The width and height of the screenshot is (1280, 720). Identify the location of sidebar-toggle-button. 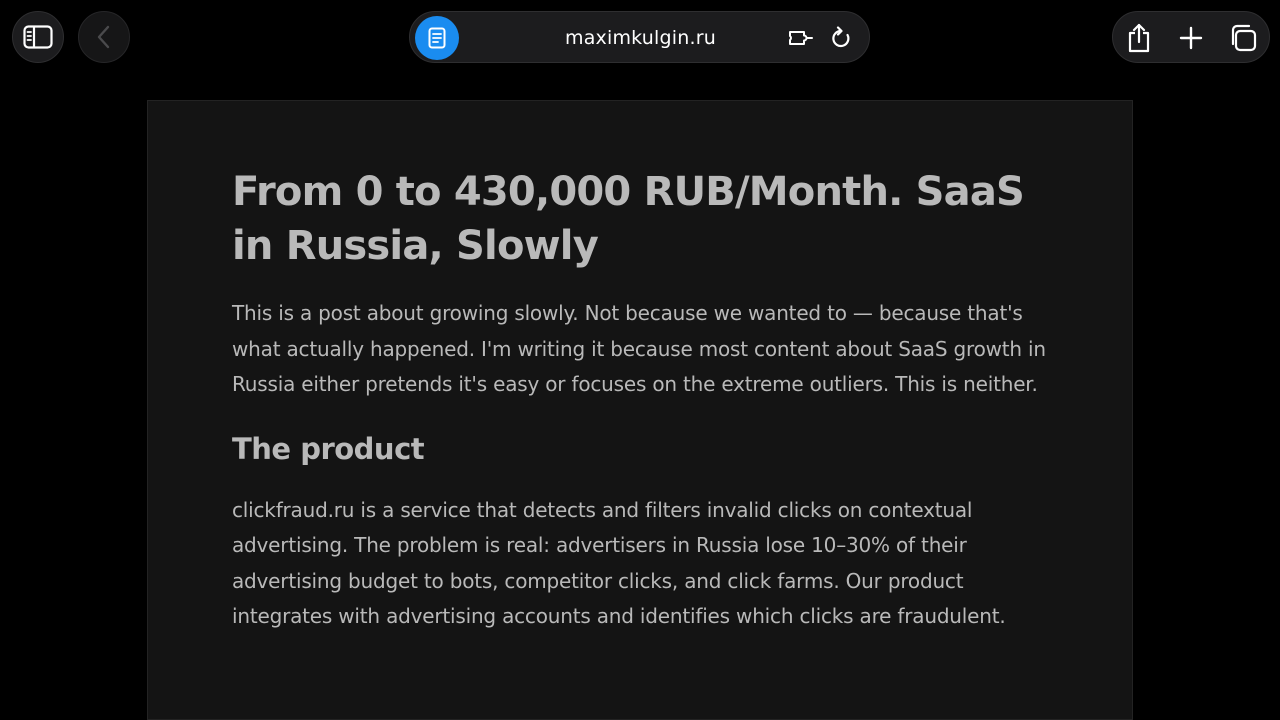
(38, 37).